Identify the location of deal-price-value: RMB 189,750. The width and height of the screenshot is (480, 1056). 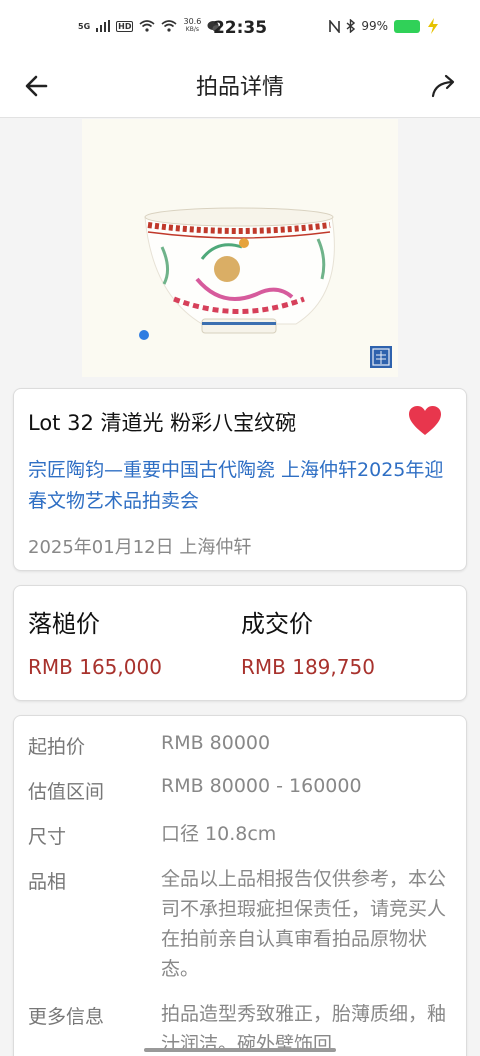
(308, 667).